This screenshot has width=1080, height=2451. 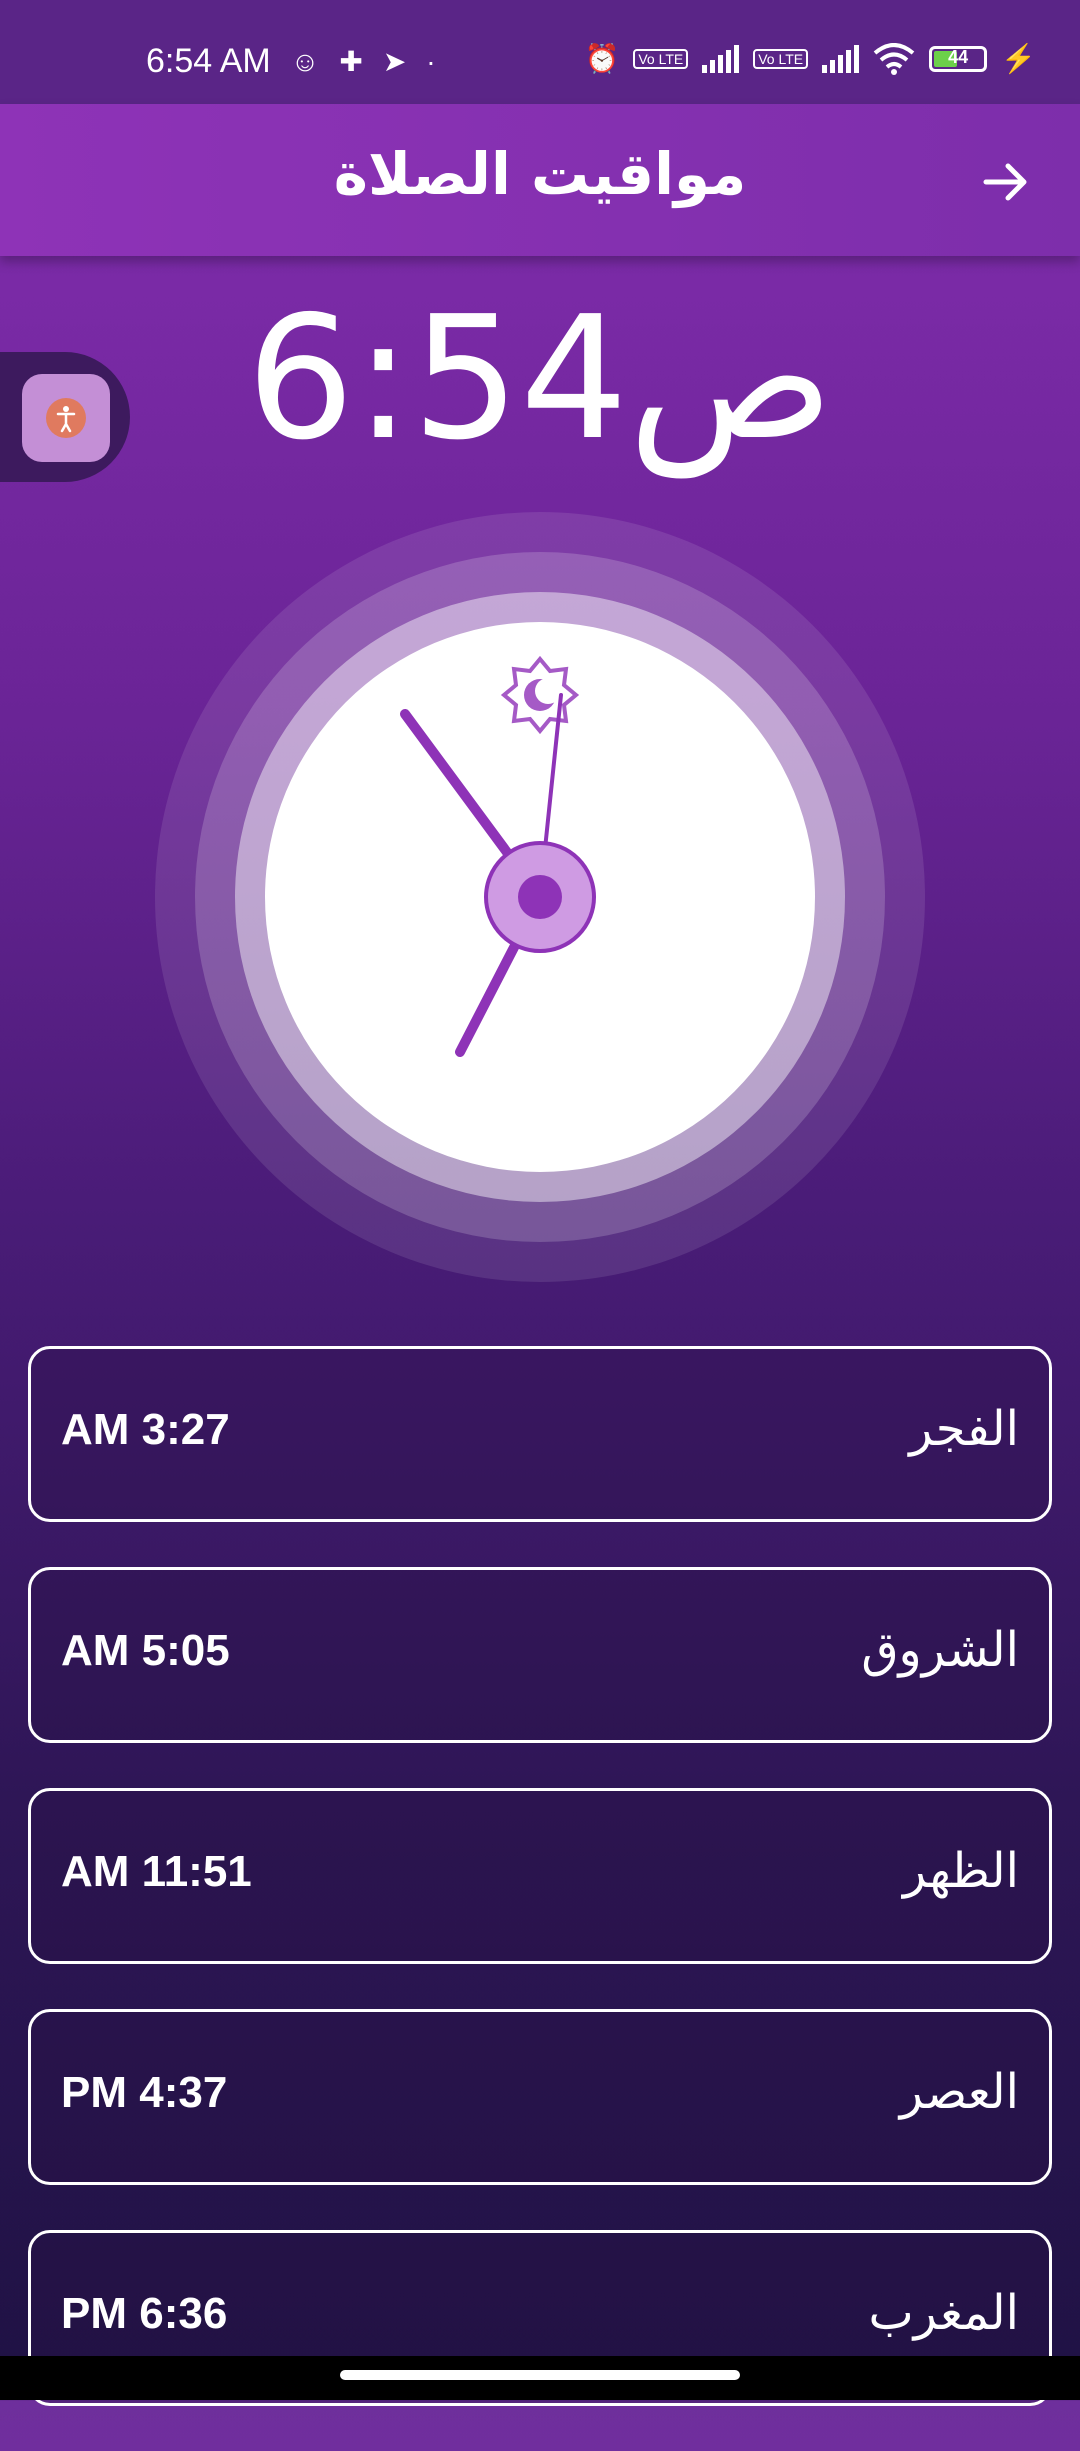 I want to click on prayer-row-sunrise: الشروق AM 5:05, so click(x=540, y=1655).